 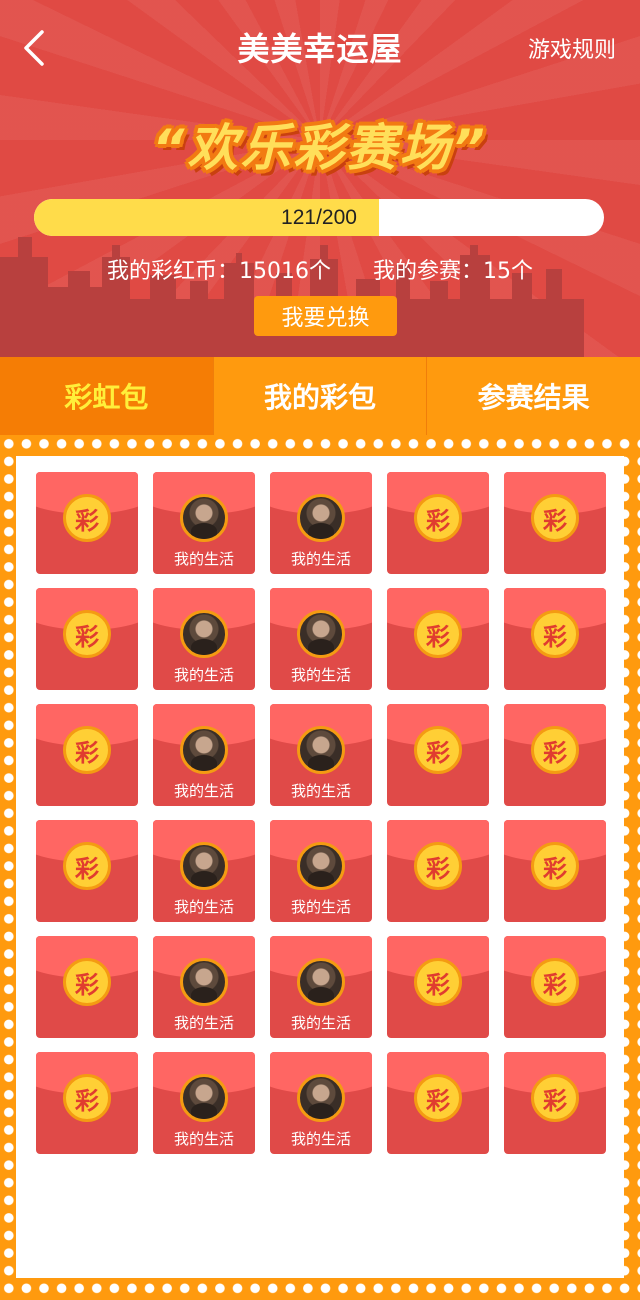 I want to click on tab-1: 我的彩包, so click(x=319, y=396).